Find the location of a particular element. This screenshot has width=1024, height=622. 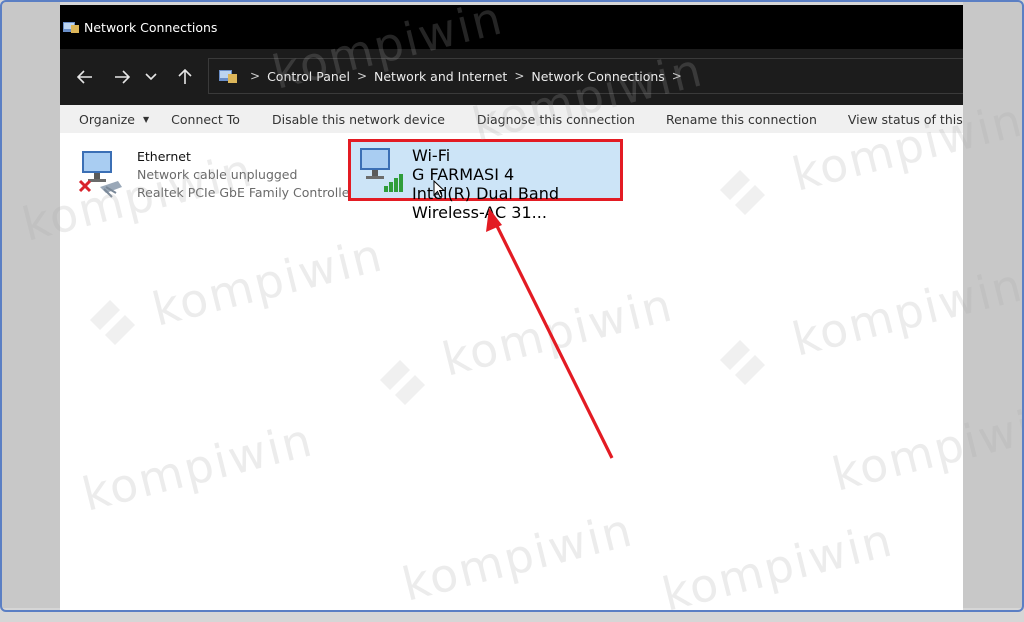

view-status-button: View status of this connection is located at coordinates (905, 119).